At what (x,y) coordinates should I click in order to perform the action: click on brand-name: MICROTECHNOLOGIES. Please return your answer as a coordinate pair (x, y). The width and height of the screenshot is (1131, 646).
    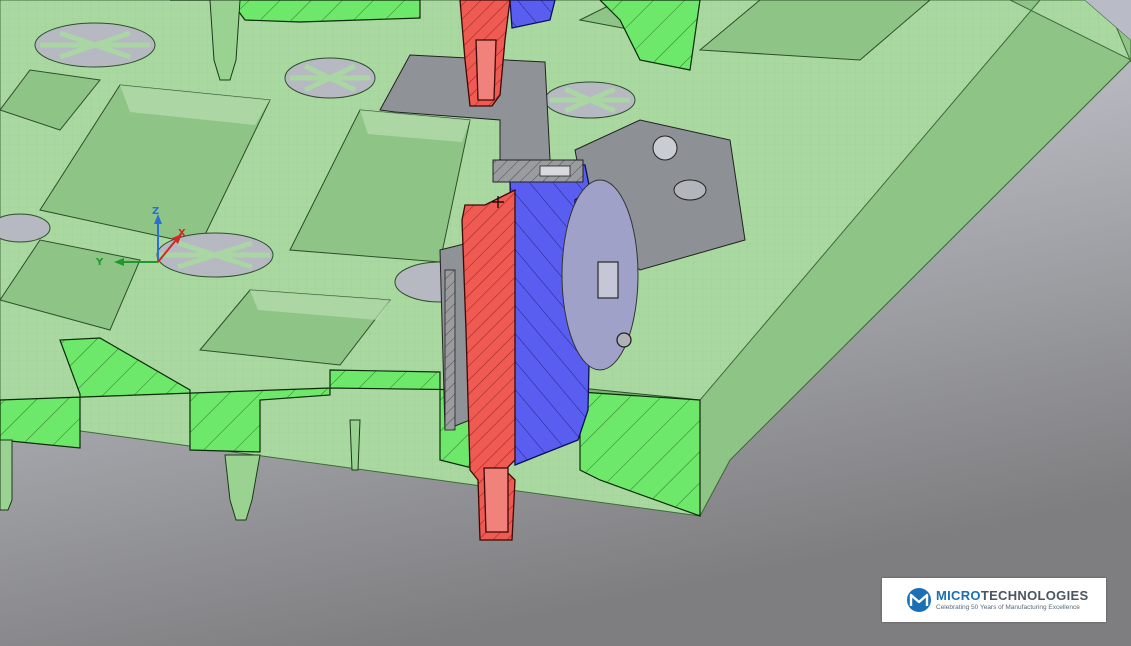
    Looking at the image, I should click on (1012, 595).